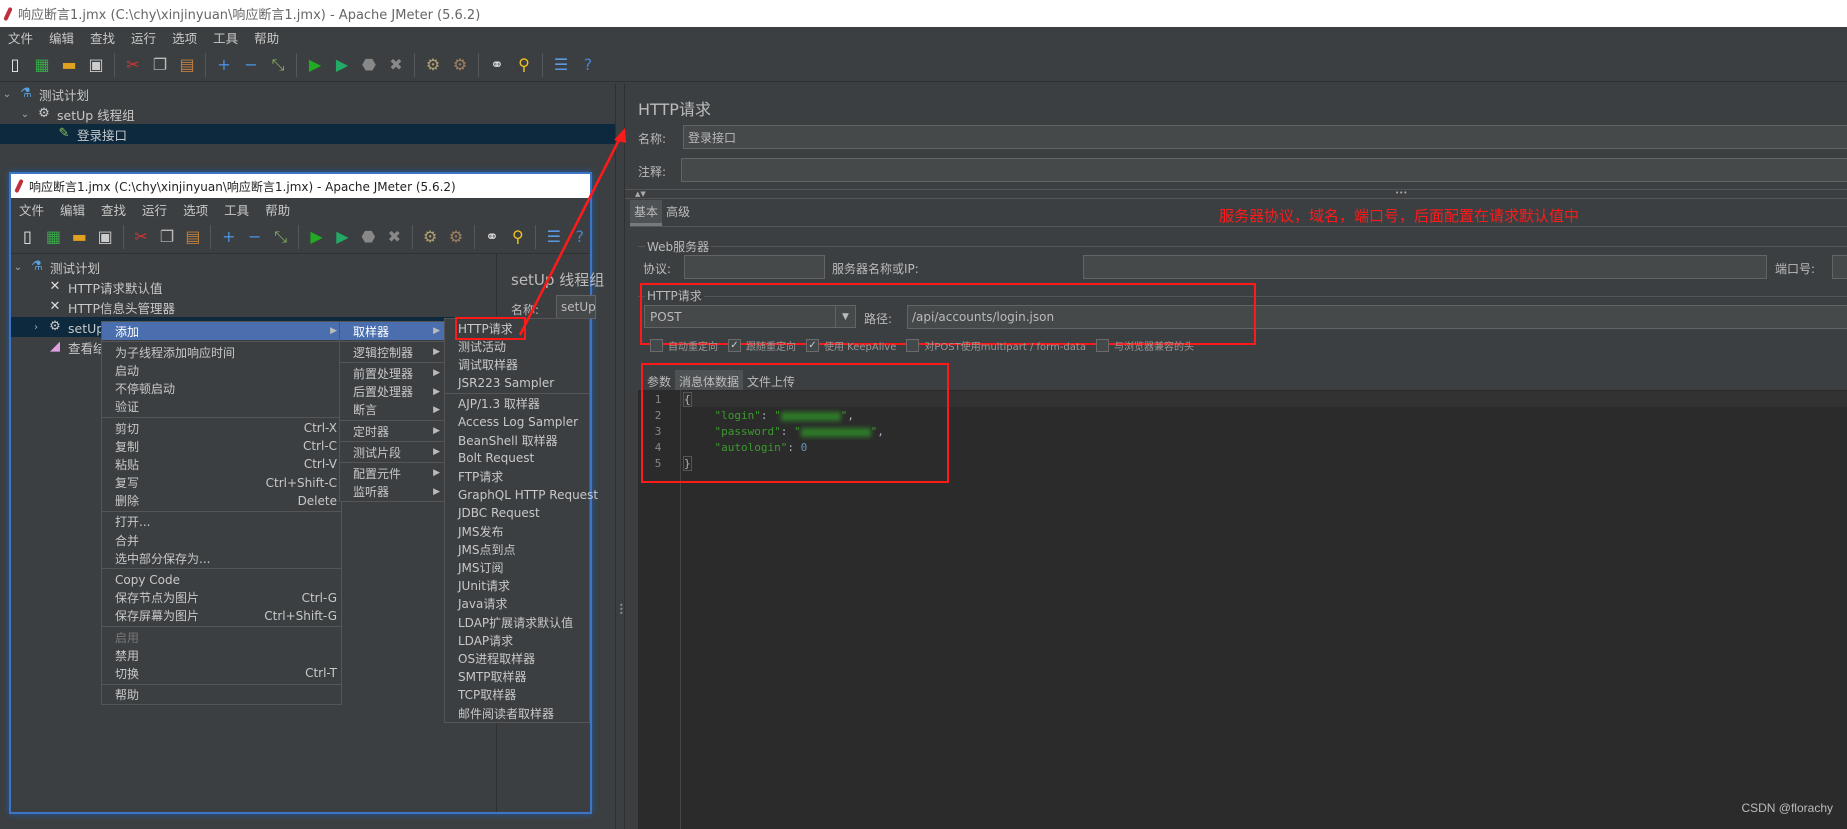 The image size is (1847, 829). Describe the element at coordinates (517, 677) in the screenshot. I see `menu-item-smtp: SMTP取样器` at that location.